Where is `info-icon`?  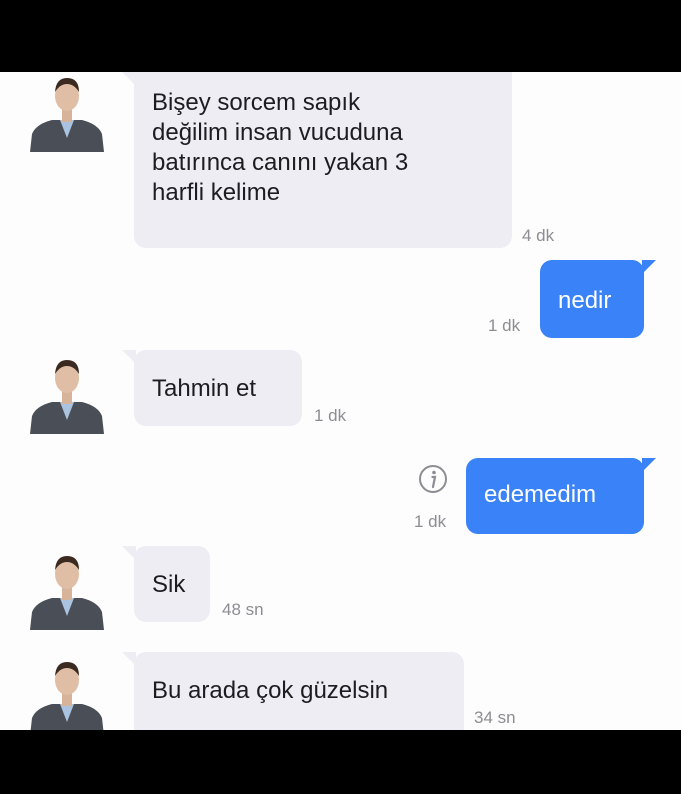 info-icon is located at coordinates (433, 479).